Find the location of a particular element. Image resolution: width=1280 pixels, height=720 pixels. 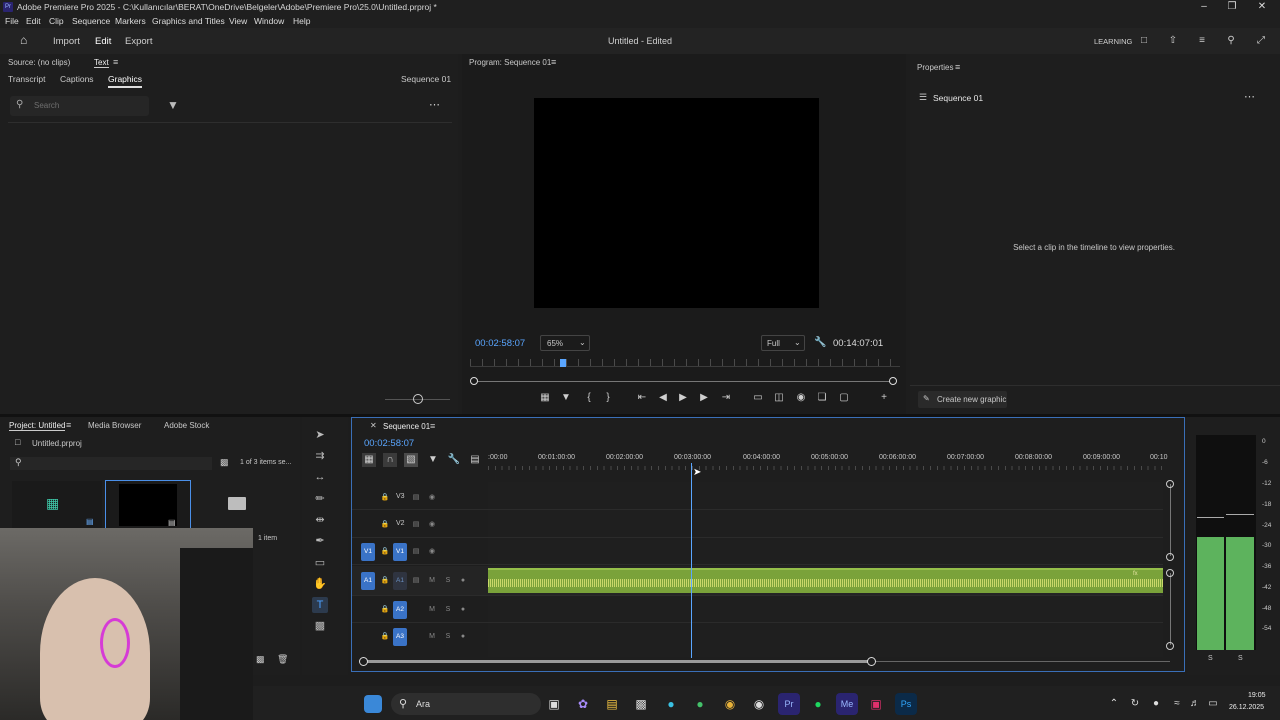

timeline-timecode: 00:02:58:07 is located at coordinates (389, 443).